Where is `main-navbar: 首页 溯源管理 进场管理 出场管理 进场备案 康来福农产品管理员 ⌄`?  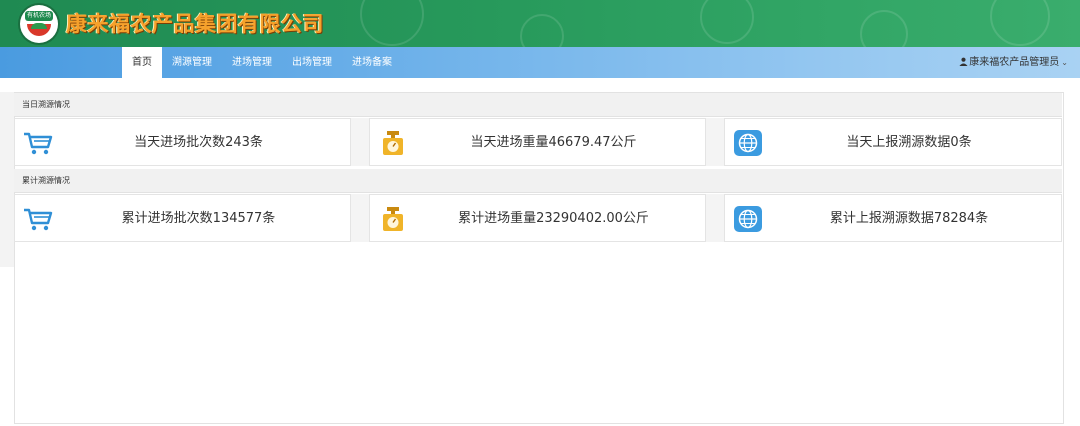 main-navbar: 首页 溯源管理 进场管理 出场管理 进场备案 康来福农产品管理员 ⌄ is located at coordinates (540, 62).